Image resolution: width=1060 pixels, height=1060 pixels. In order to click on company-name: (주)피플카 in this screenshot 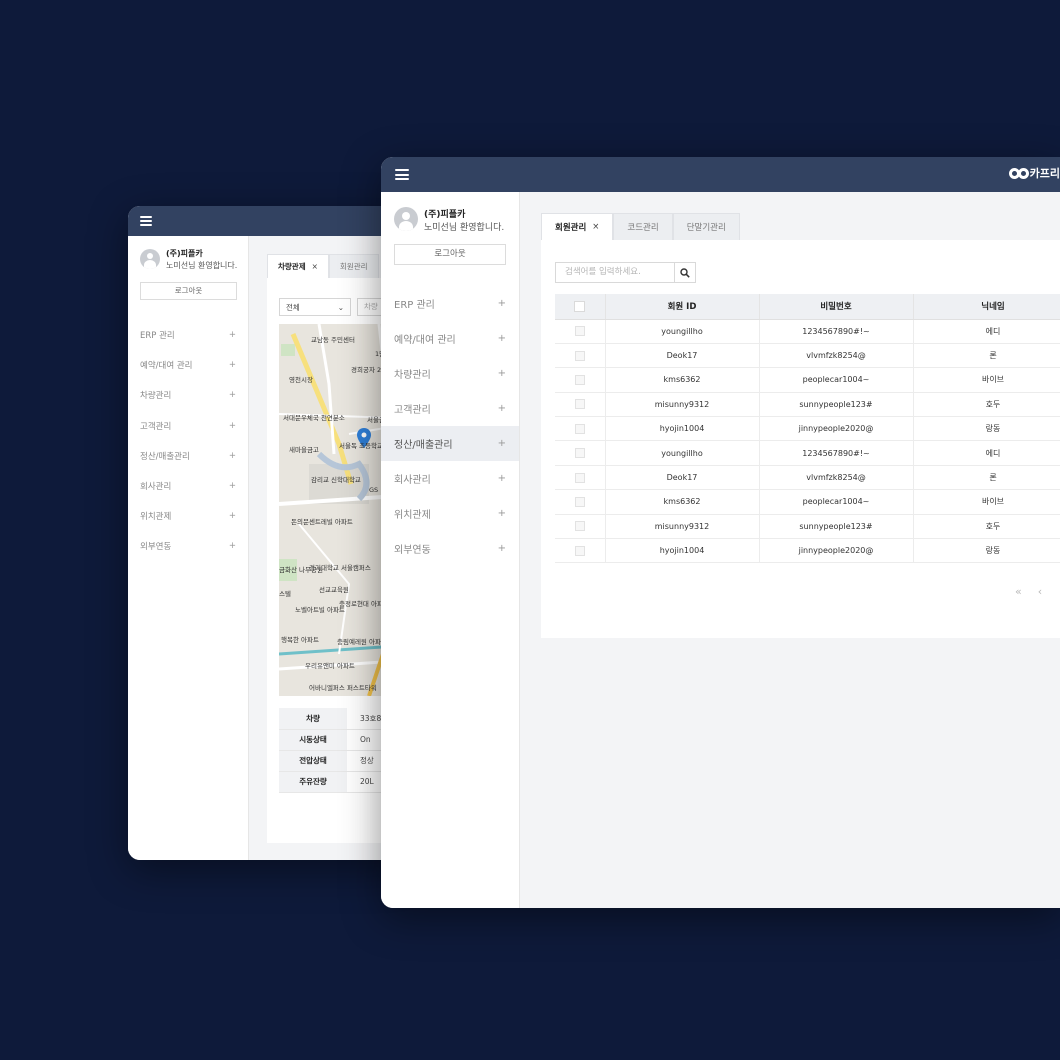, I will do `click(184, 253)`.